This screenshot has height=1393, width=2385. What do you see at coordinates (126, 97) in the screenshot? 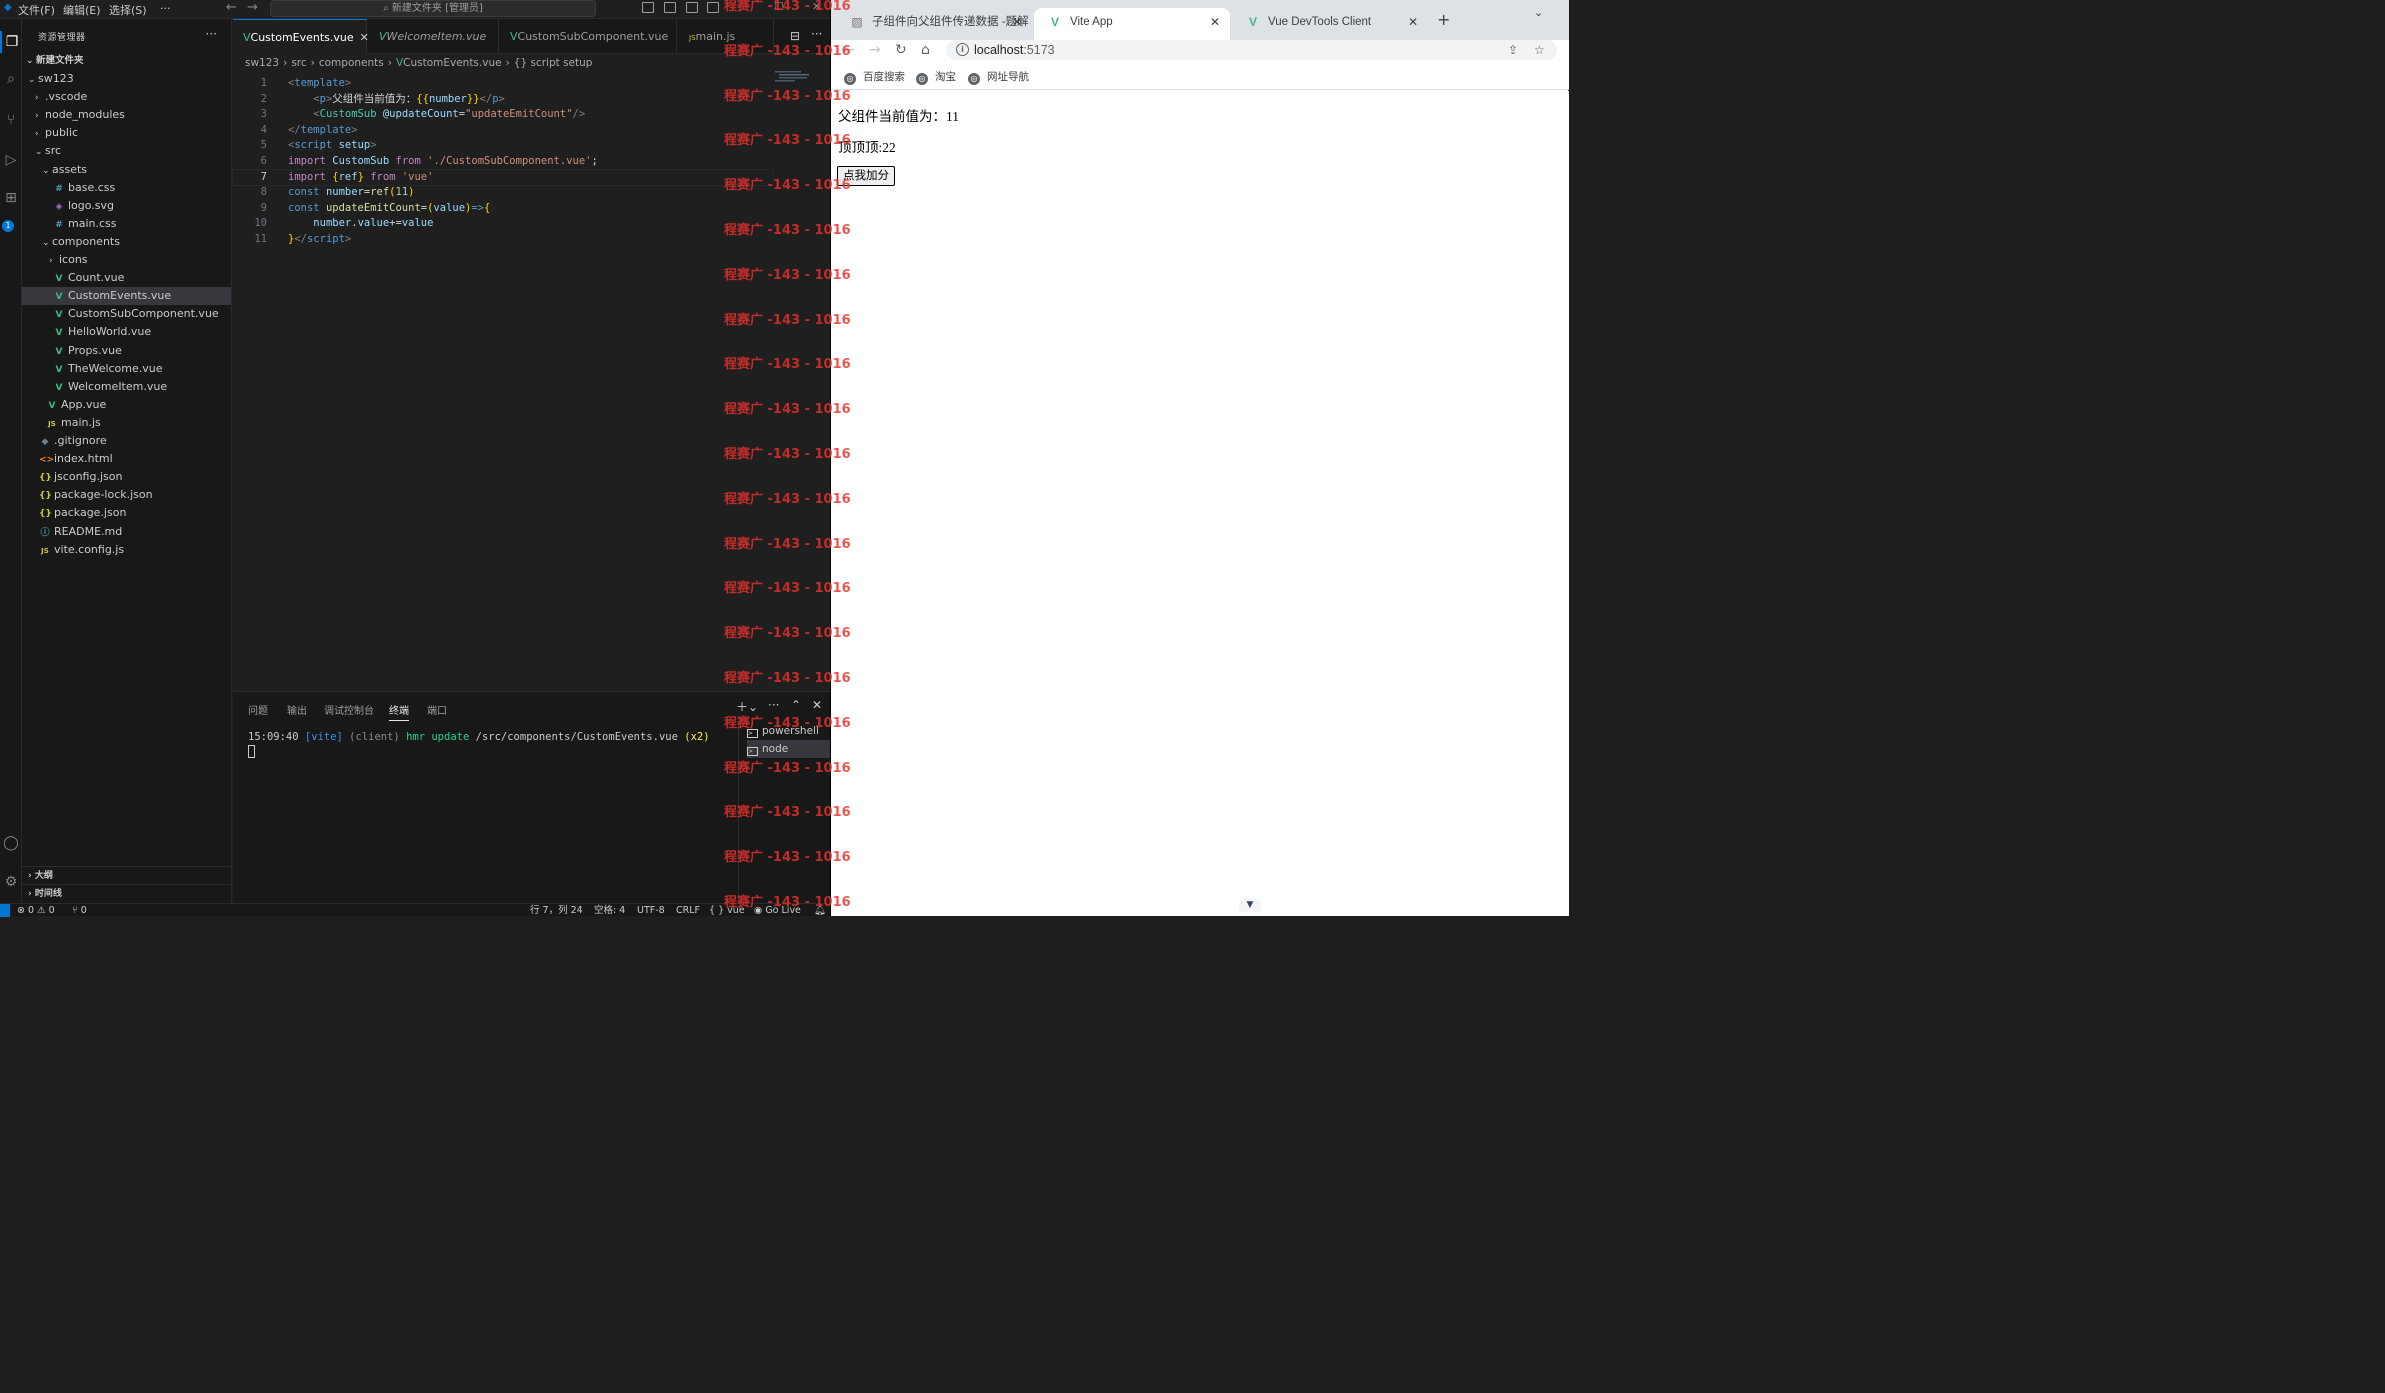
I see `tree-item: › .vscode` at bounding box center [126, 97].